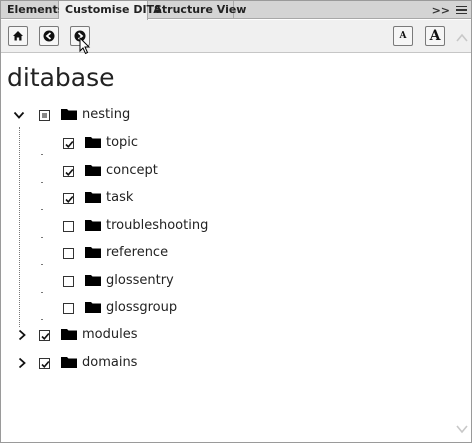  Describe the element at coordinates (110, 335) in the screenshot. I see `tree-item-modules: modules` at that location.